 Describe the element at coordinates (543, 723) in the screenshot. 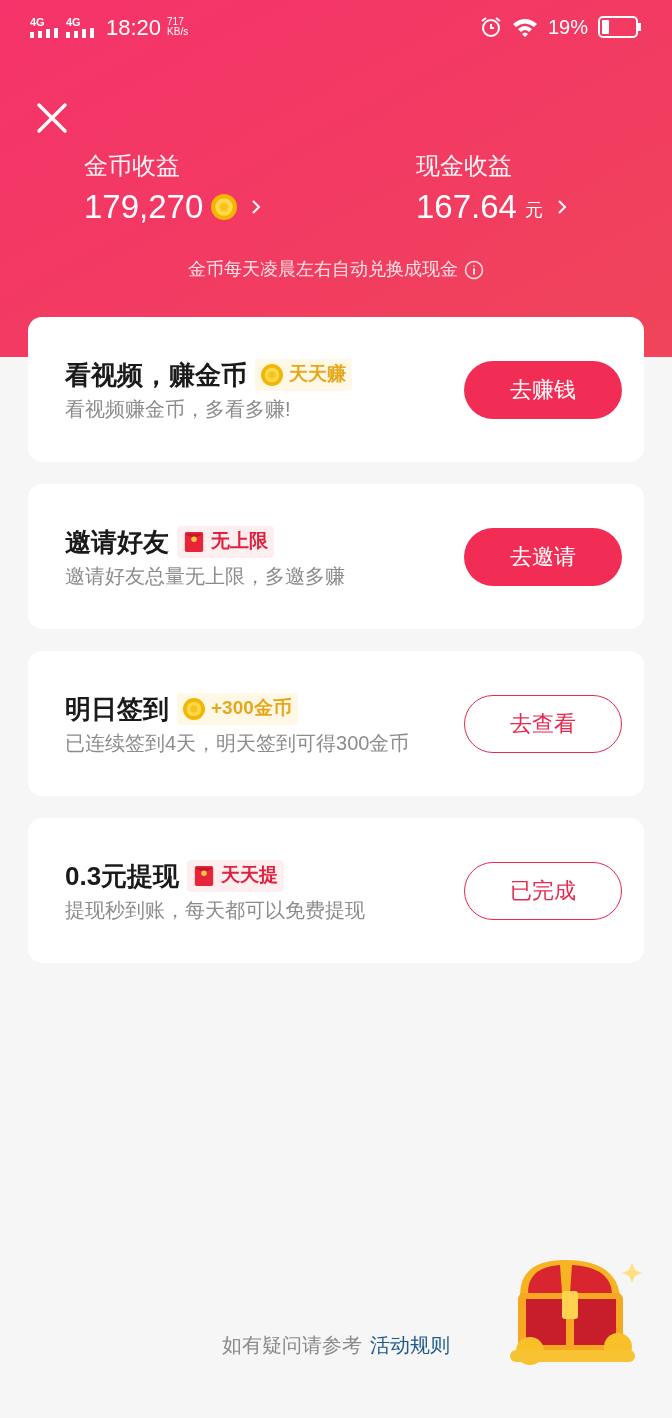

I see `task-button: 去查看` at that location.